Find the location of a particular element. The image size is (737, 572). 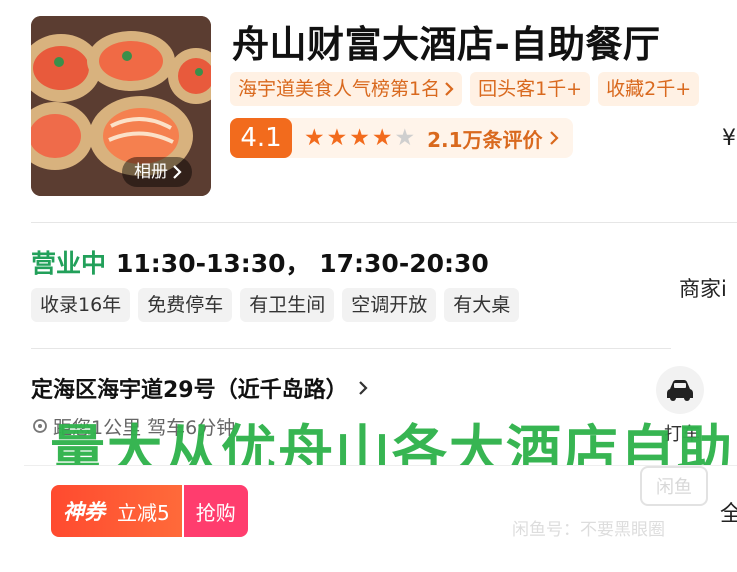

feature-tag: 收录16年 is located at coordinates (81, 305).